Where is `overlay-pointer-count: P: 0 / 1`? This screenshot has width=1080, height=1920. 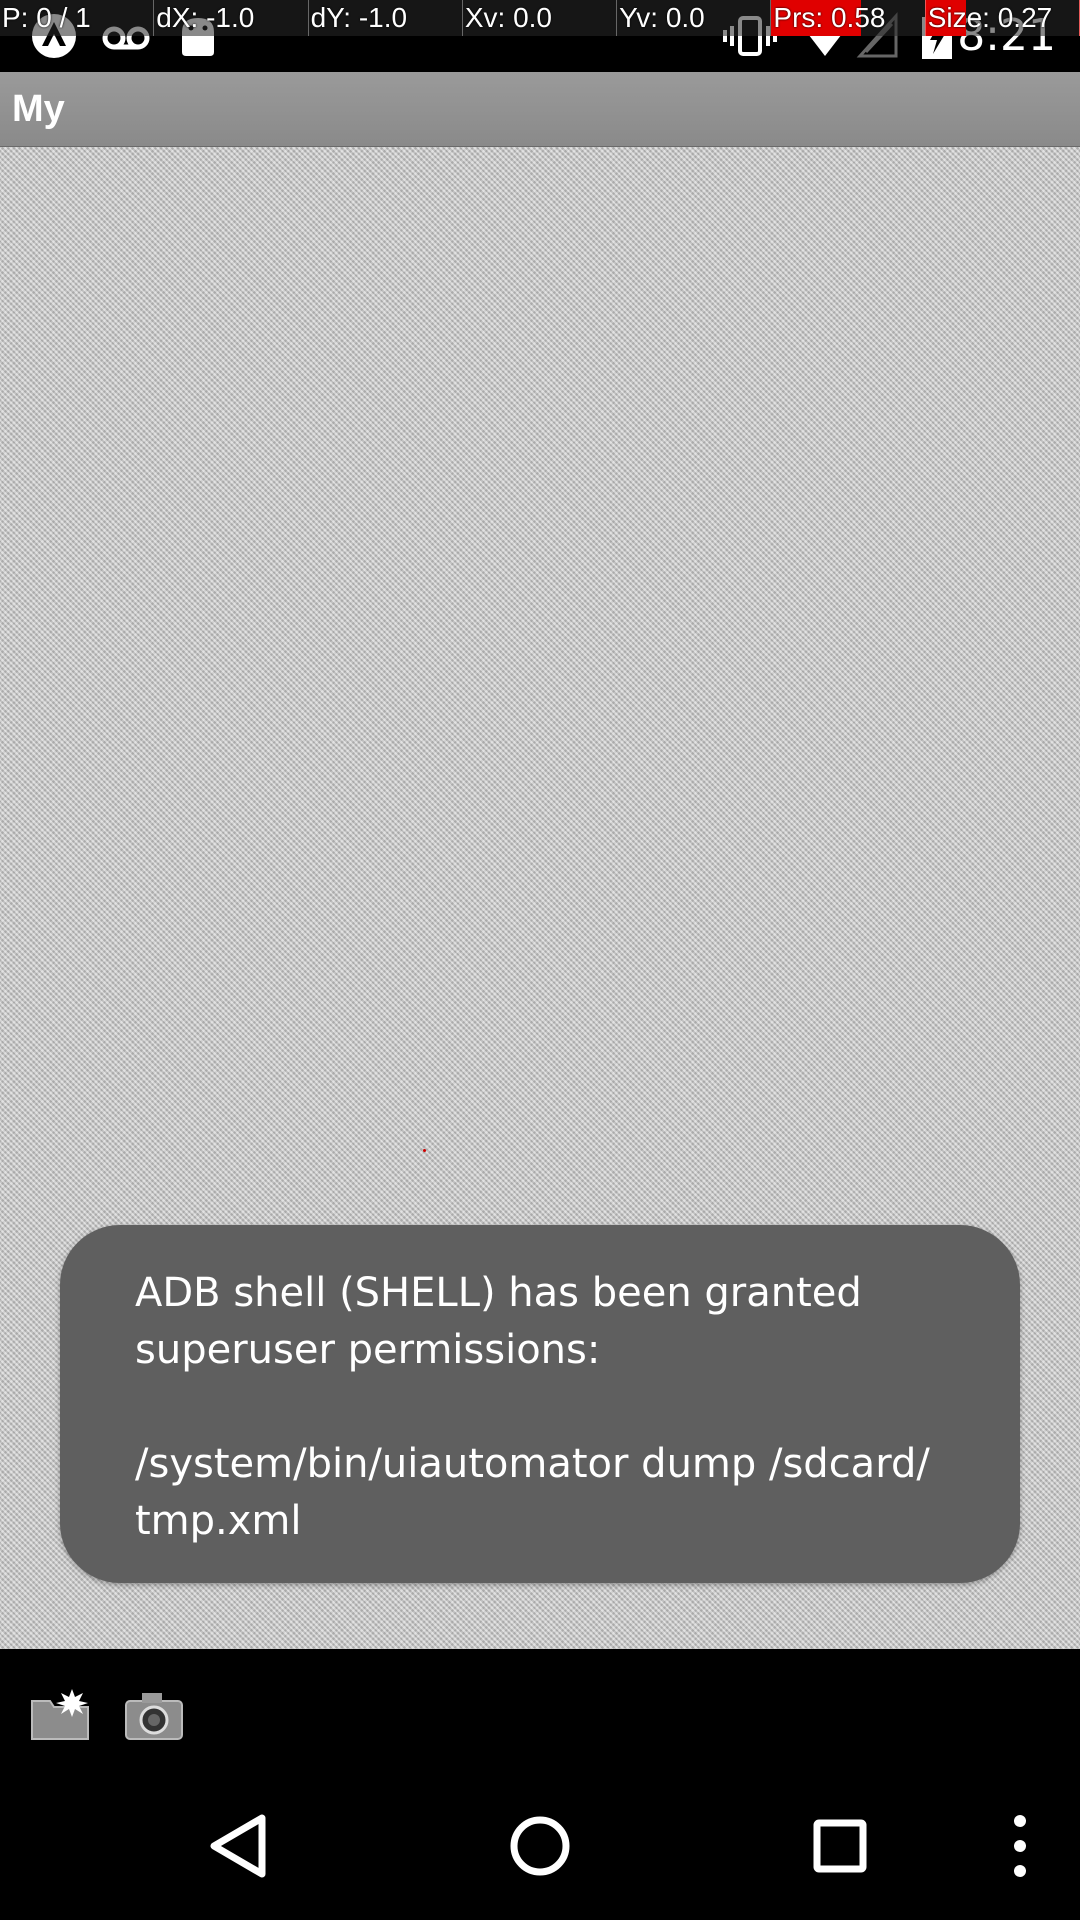 overlay-pointer-count: P: 0 / 1 is located at coordinates (77, 18).